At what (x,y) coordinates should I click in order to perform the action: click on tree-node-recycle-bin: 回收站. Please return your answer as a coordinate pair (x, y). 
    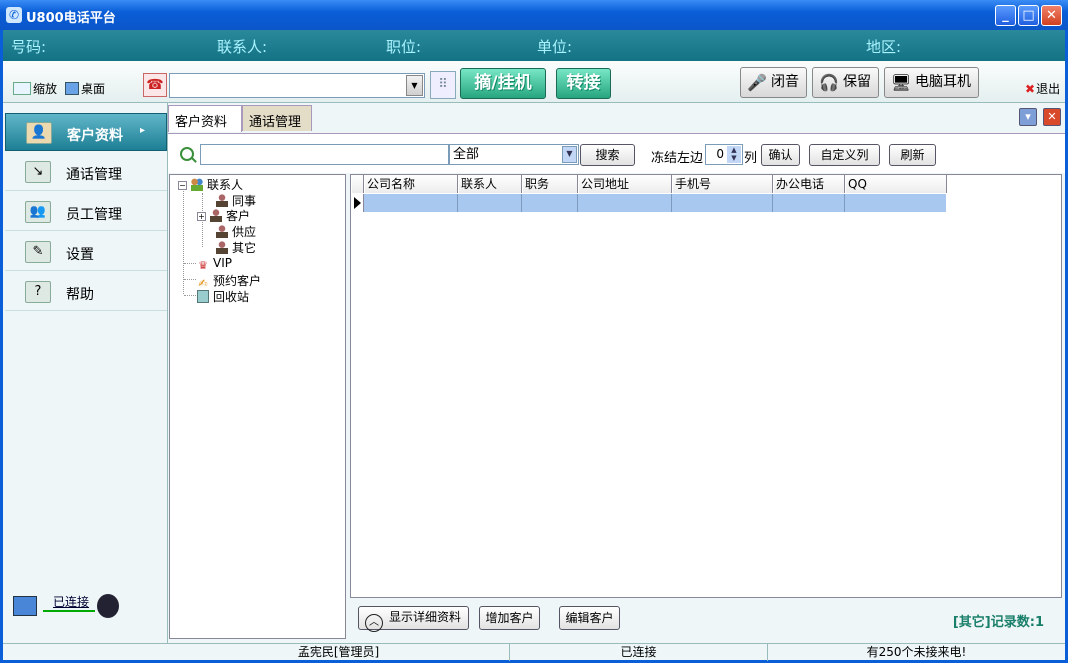
    Looking at the image, I should click on (223, 296).